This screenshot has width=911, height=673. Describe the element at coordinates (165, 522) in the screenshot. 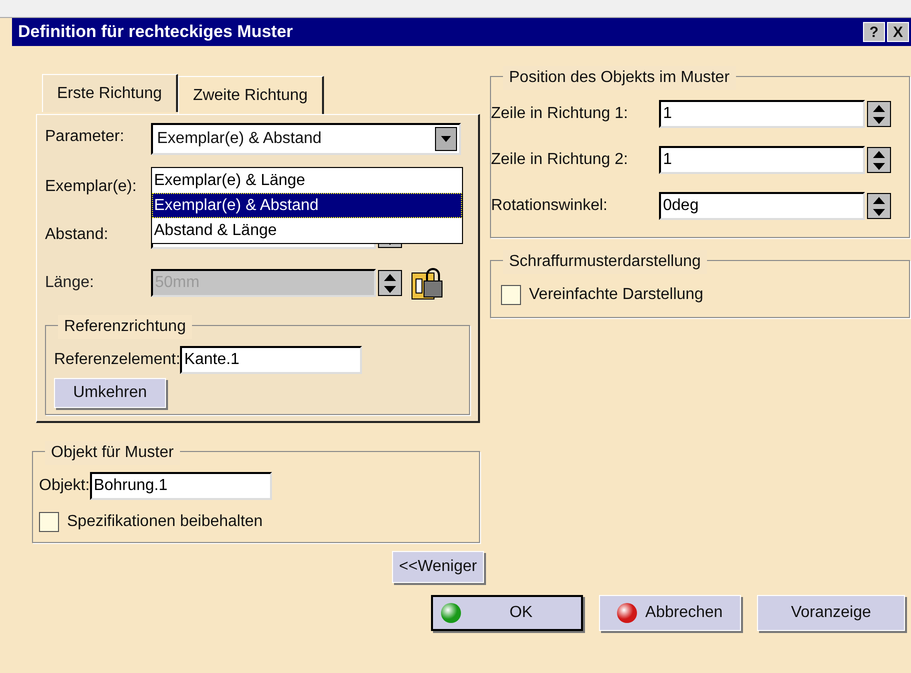

I see `checkbox-label: Spezifikationen beibehalten` at that location.